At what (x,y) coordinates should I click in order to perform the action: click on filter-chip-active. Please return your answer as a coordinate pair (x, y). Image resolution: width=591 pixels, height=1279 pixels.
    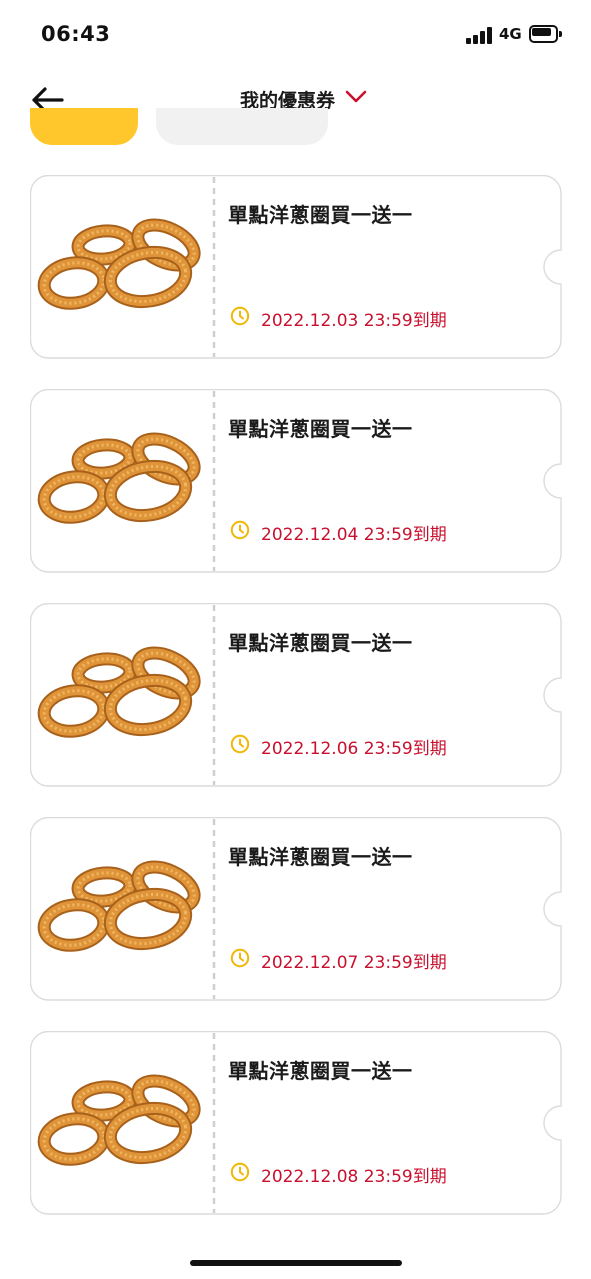
    Looking at the image, I should click on (84, 126).